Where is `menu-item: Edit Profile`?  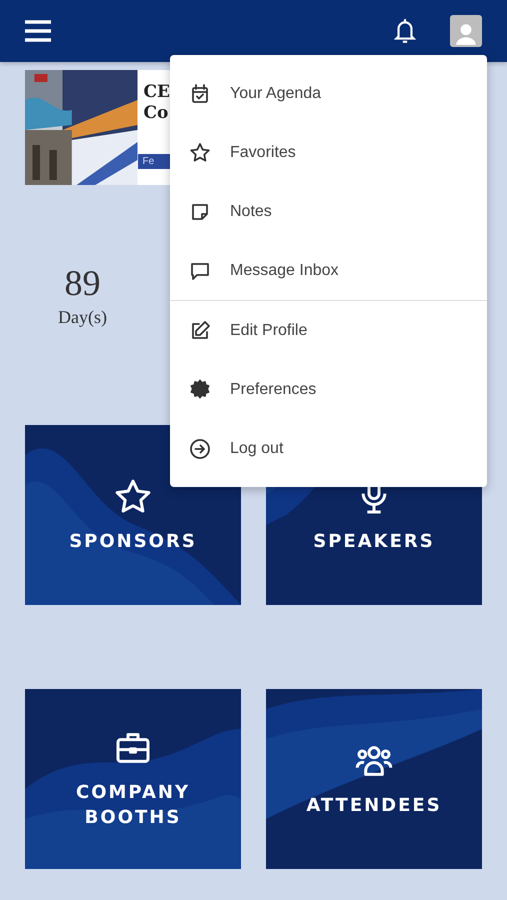
menu-item: Edit Profile is located at coordinates (328, 330).